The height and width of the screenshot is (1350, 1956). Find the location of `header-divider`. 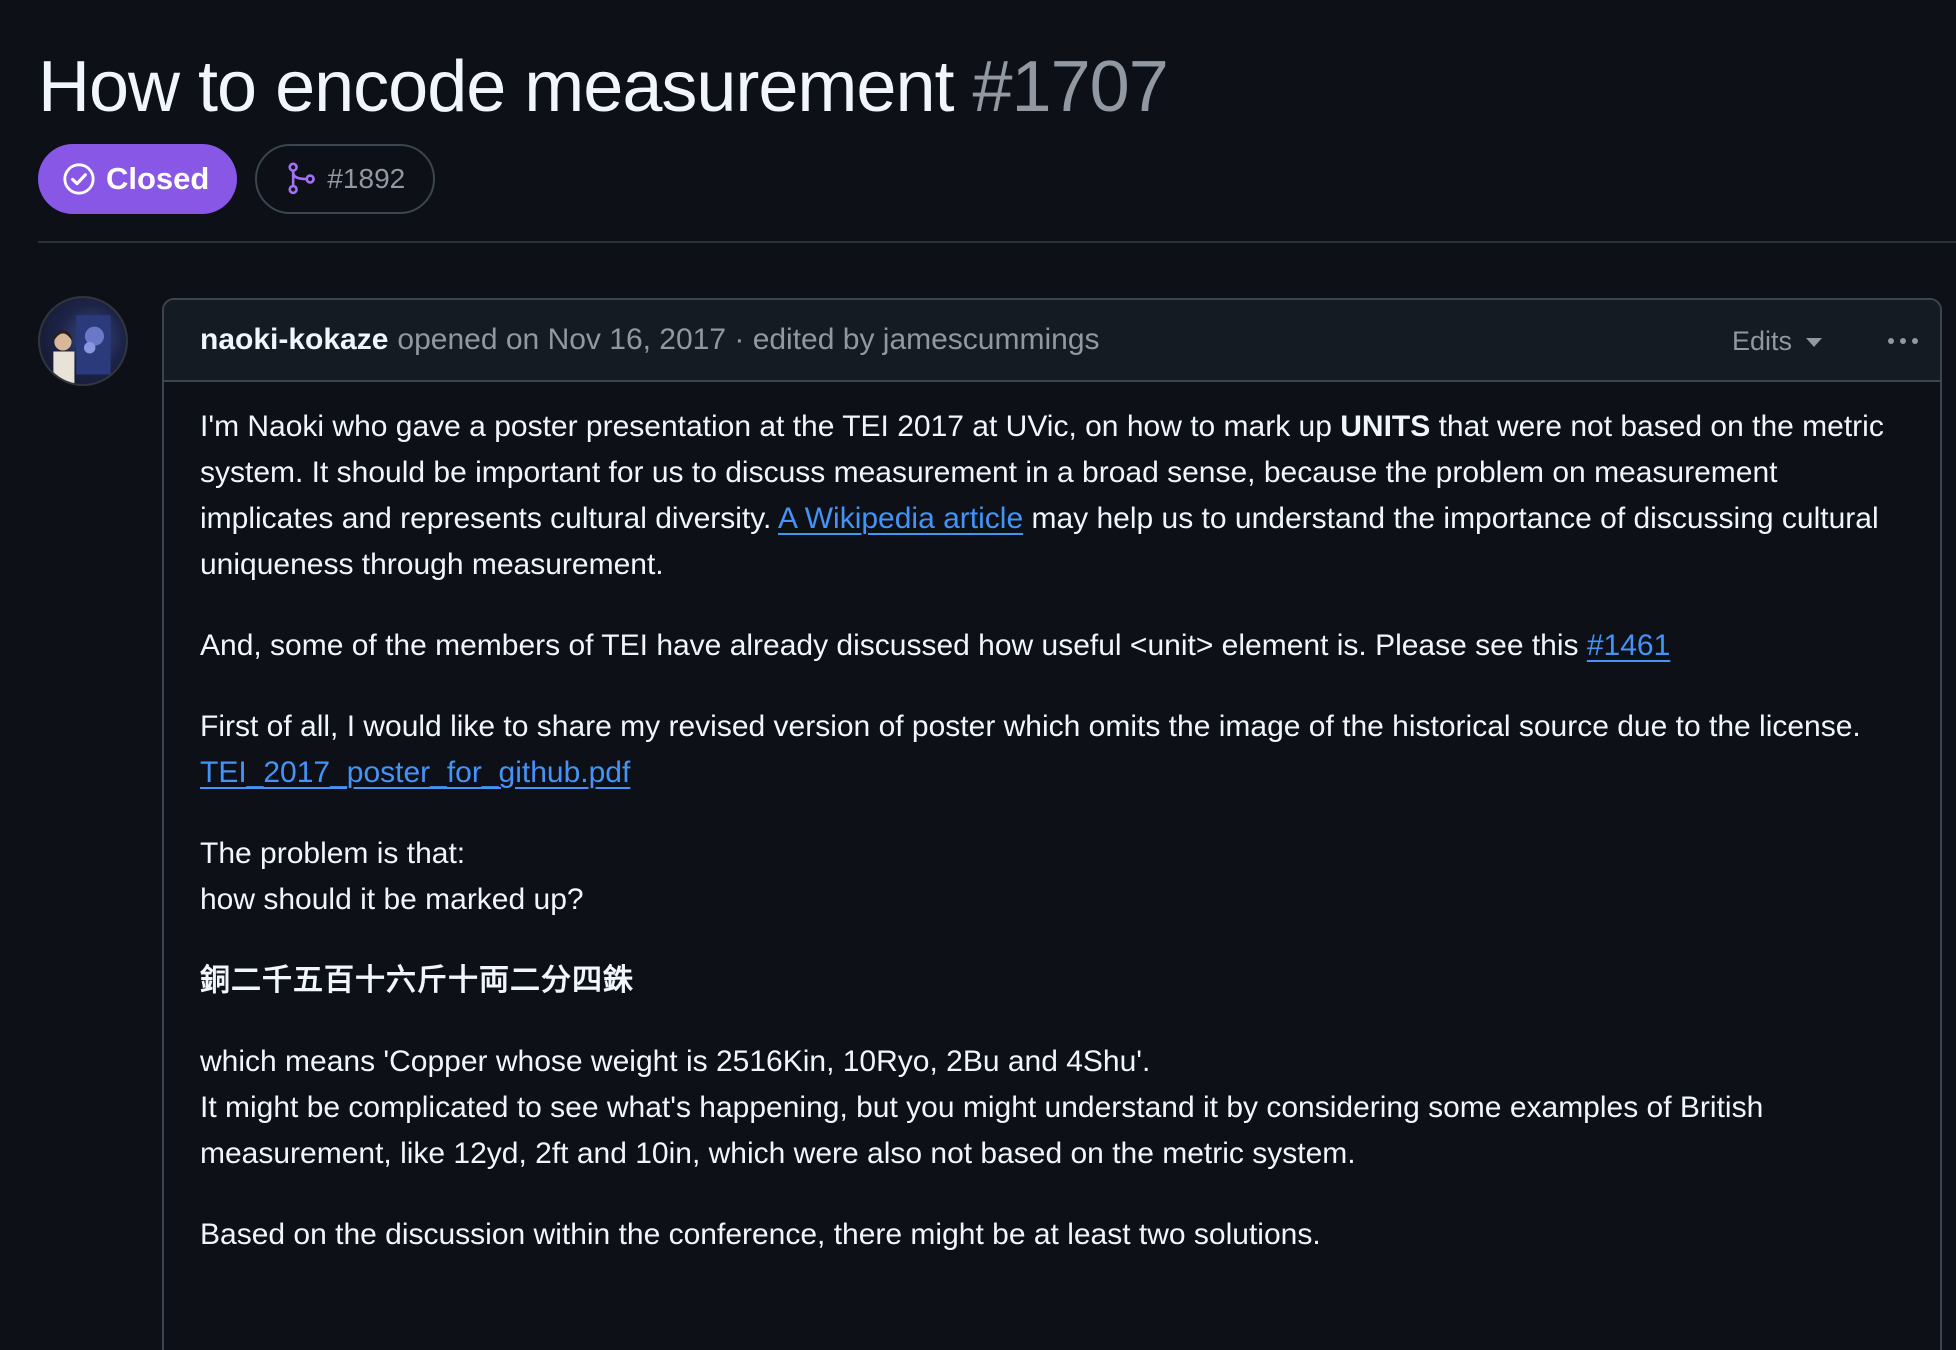

header-divider is located at coordinates (997, 242).